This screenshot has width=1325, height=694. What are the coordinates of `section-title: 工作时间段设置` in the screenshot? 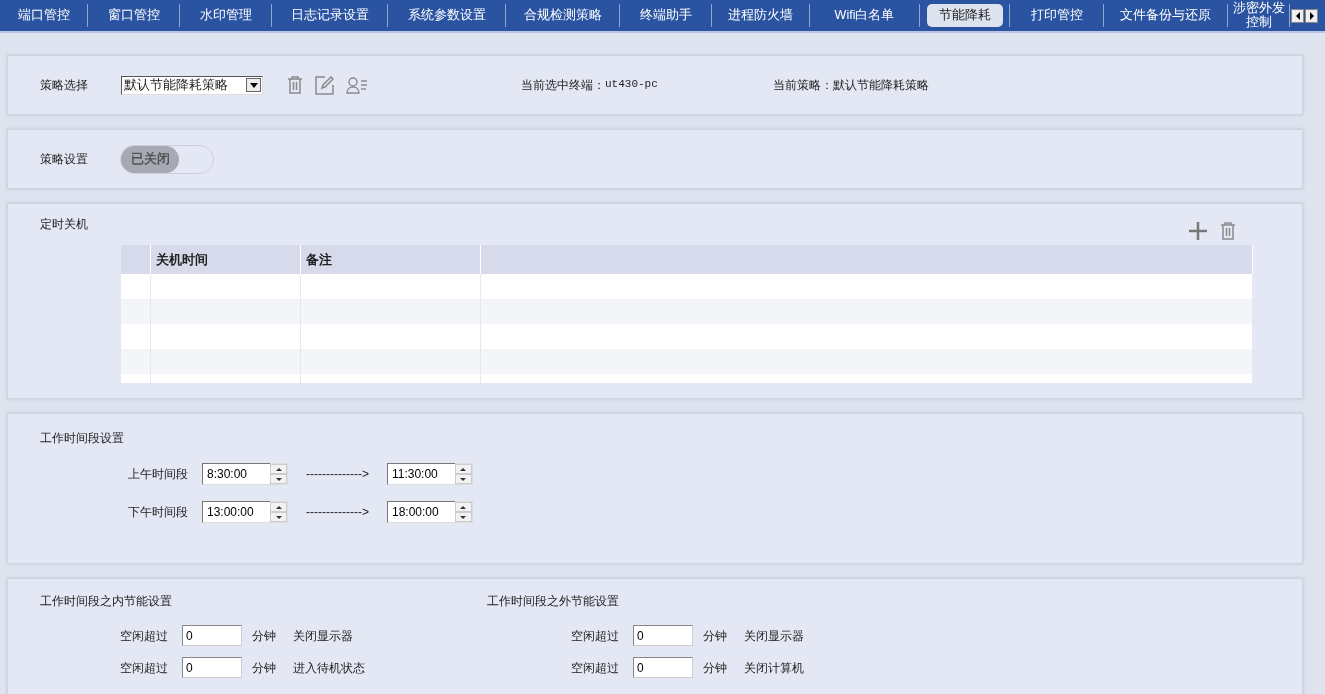 It's located at (82, 438).